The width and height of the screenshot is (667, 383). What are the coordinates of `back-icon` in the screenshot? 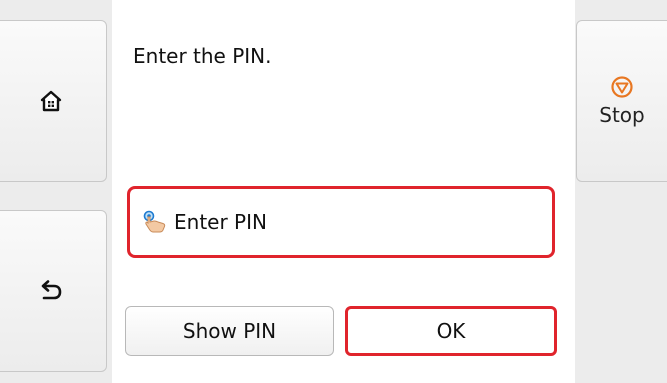 It's located at (51, 291).